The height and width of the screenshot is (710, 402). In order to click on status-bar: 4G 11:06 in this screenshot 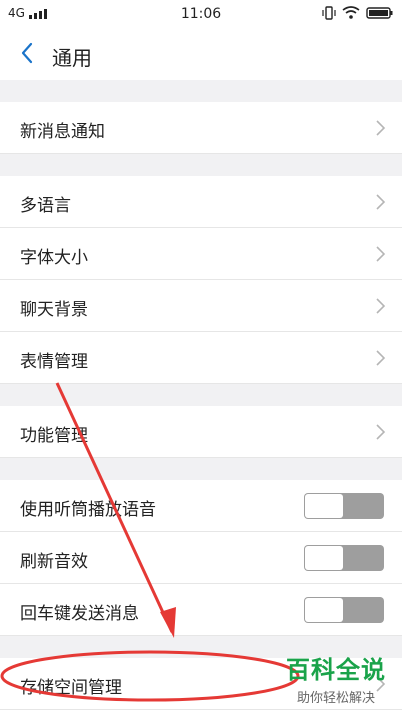, I will do `click(201, 14)`.